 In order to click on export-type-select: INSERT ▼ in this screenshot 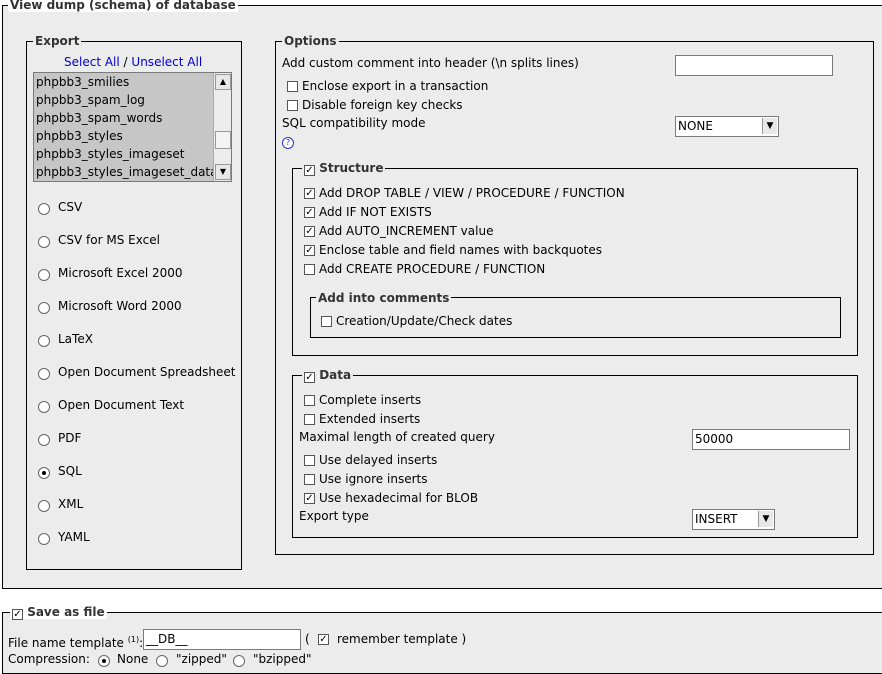, I will do `click(733, 519)`.